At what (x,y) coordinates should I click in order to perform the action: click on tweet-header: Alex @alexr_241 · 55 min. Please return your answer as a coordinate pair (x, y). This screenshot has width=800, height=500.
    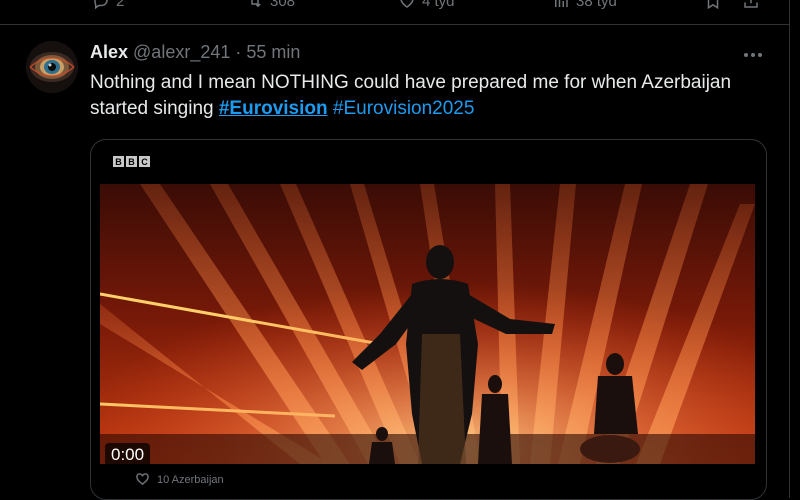
    Looking at the image, I should click on (195, 53).